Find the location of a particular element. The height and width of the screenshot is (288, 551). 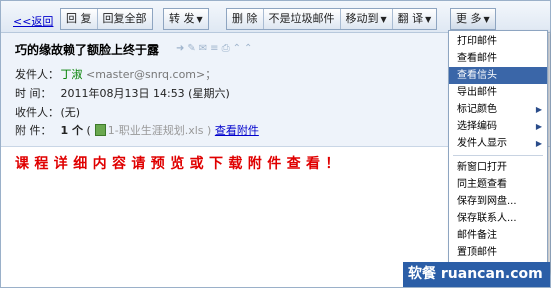

site-watermark: 软餐 ruancan.com is located at coordinates (476, 274).